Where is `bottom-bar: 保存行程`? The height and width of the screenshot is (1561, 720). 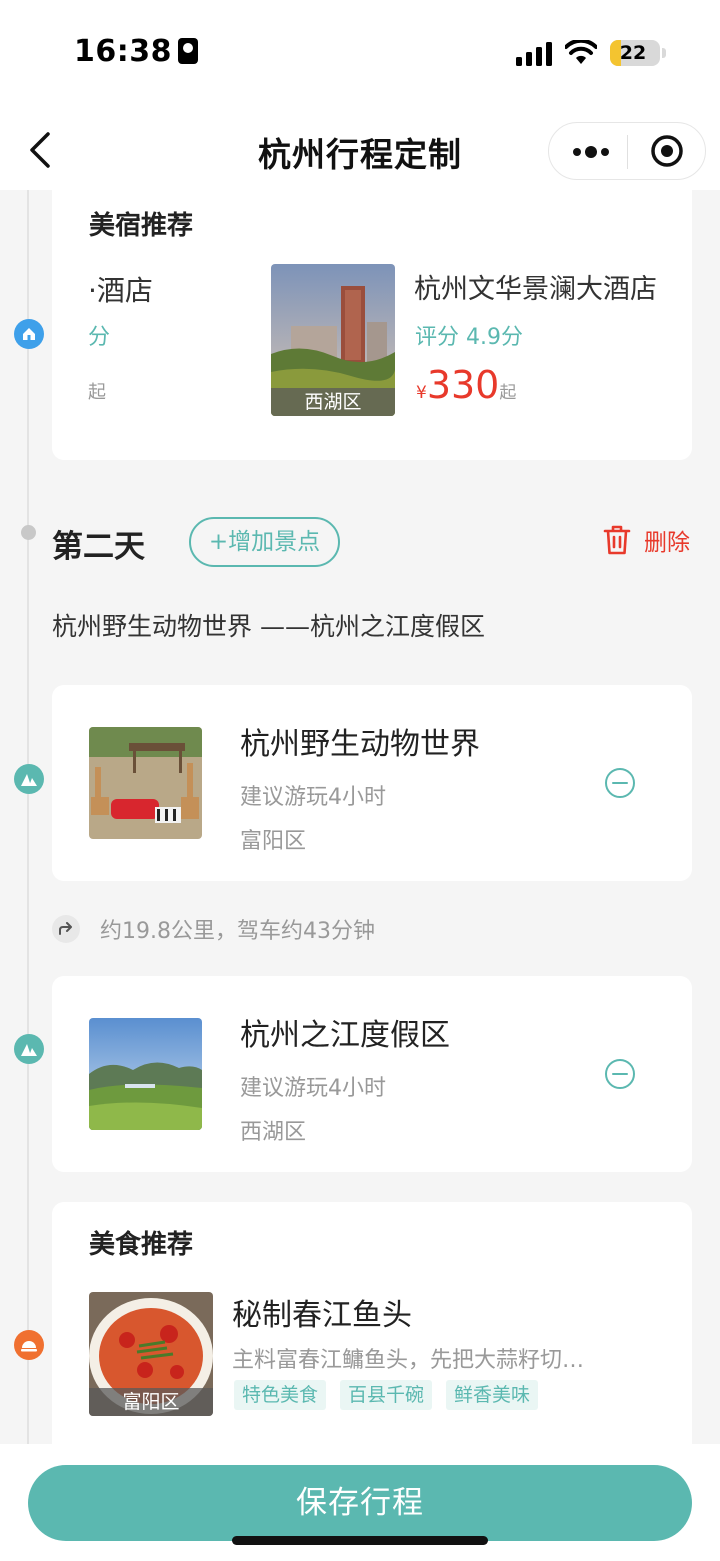 bottom-bar: 保存行程 is located at coordinates (360, 1502).